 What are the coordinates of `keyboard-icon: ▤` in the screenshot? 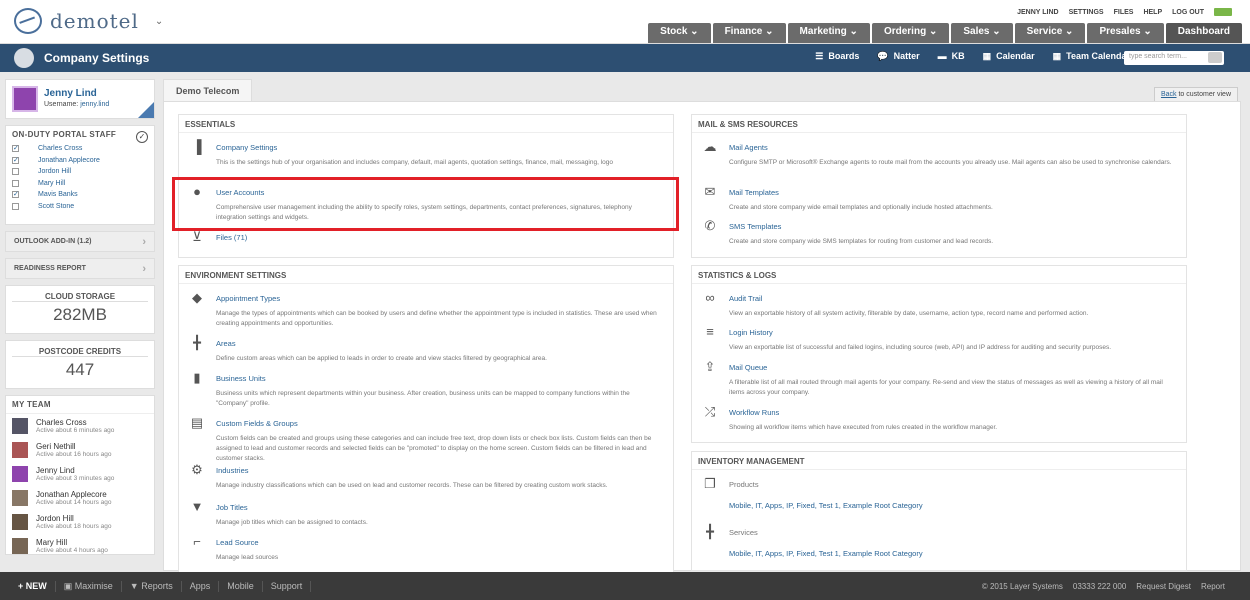 It's located at (197, 422).